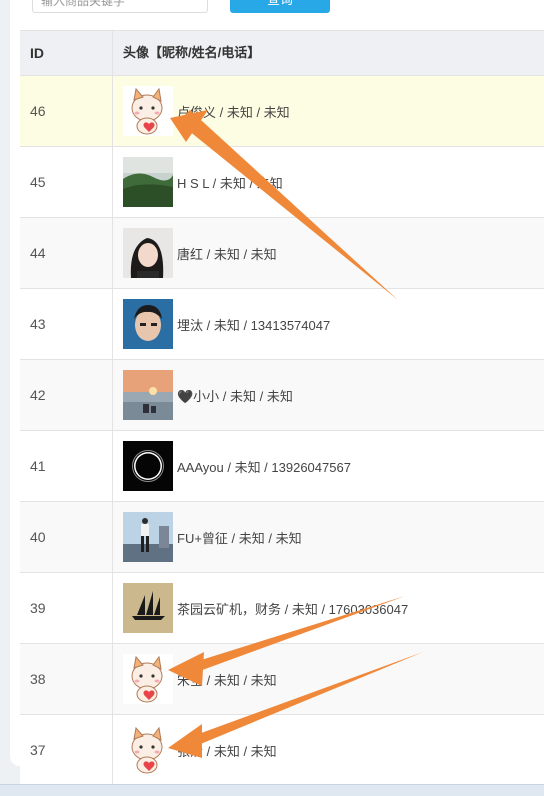 The height and width of the screenshot is (796, 544). Describe the element at coordinates (192, 52) in the screenshot. I see `header-user: 头像【昵称/姓名/电话】` at that location.